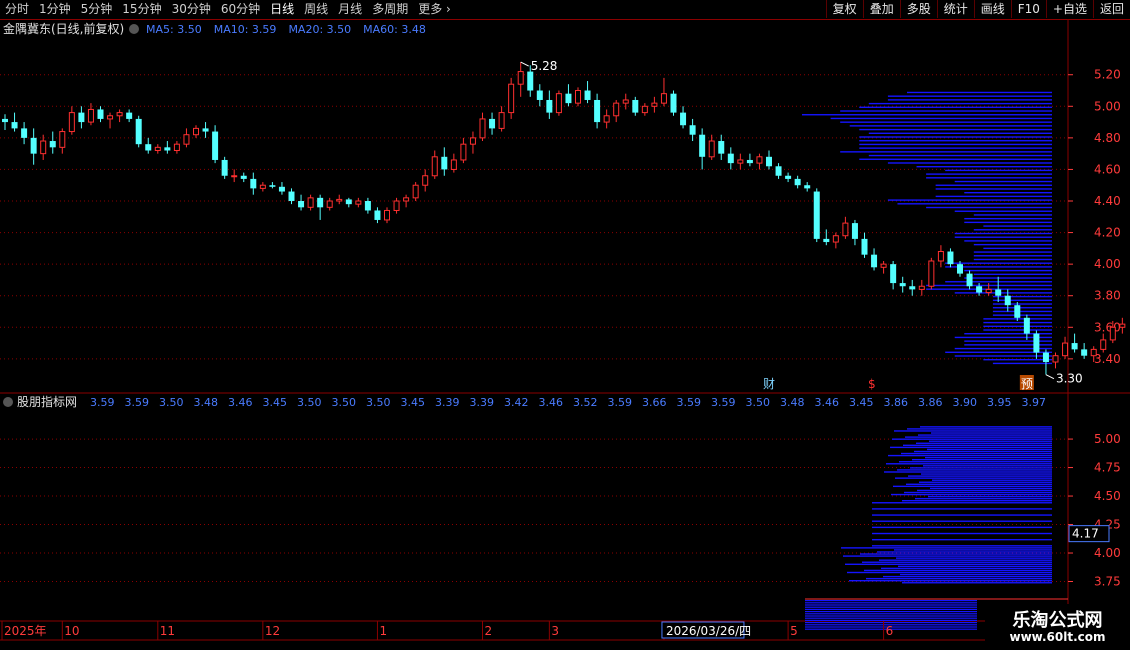 The height and width of the screenshot is (650, 1130). I want to click on main-tick-label-3: 4.00, so click(1107, 264).